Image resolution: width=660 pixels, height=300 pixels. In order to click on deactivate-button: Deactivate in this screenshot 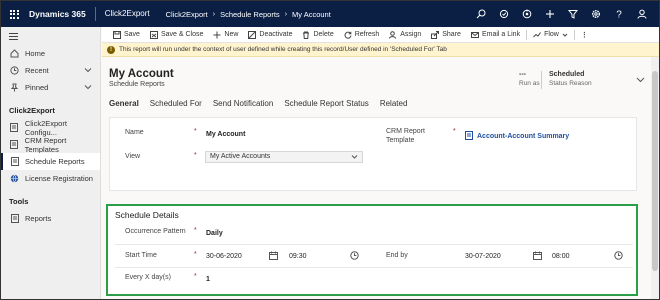, I will do `click(270, 35)`.